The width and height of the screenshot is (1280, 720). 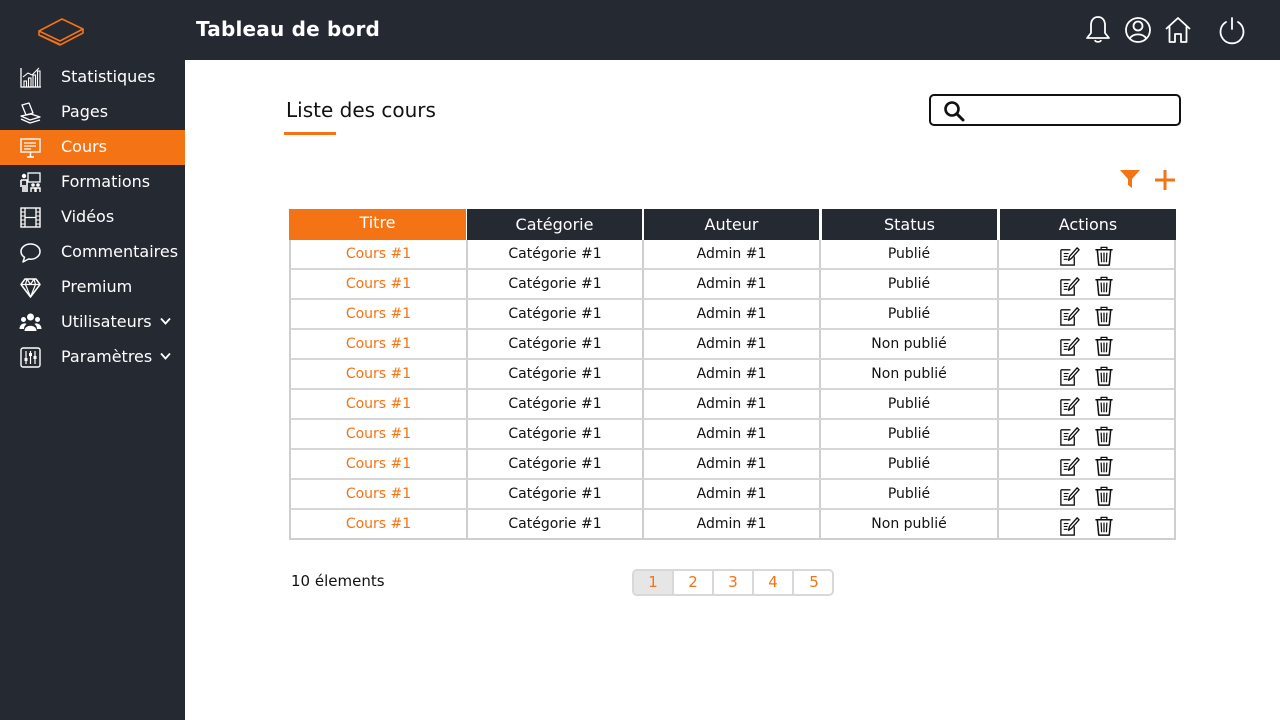 What do you see at coordinates (107, 356) in the screenshot?
I see `sidebar-item-label: Paramètres` at bounding box center [107, 356].